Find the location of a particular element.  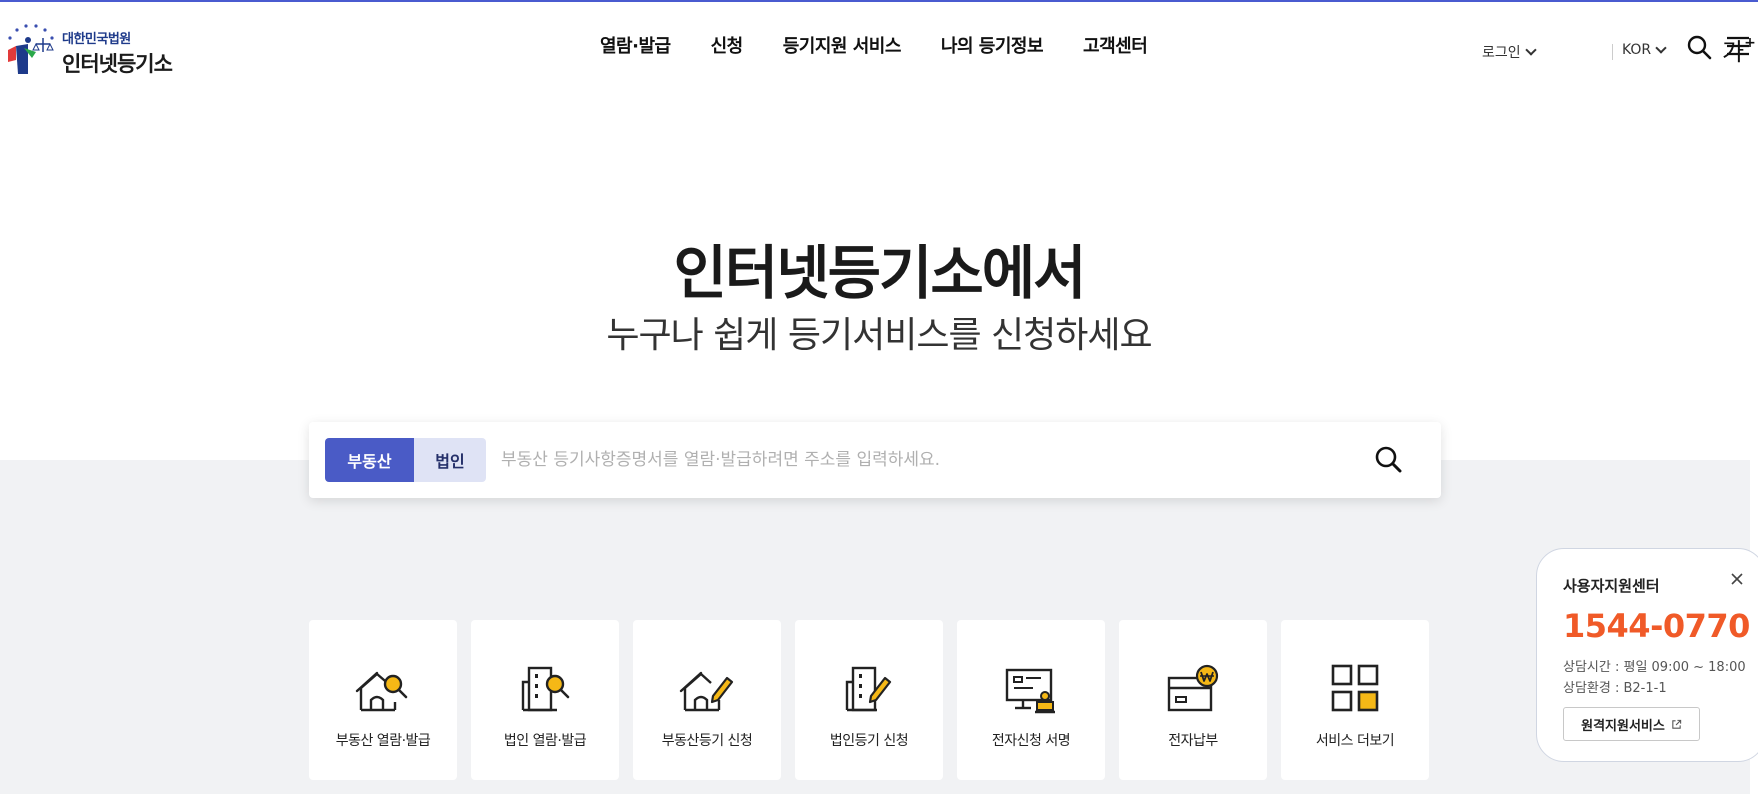

tab-real-estate: 부동산 is located at coordinates (369, 460).